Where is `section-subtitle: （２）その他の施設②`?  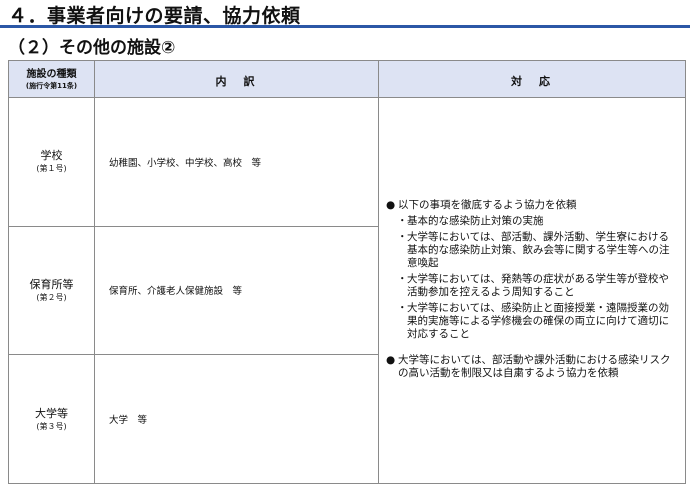
section-subtitle: （２）その他の施設② is located at coordinates (92, 48).